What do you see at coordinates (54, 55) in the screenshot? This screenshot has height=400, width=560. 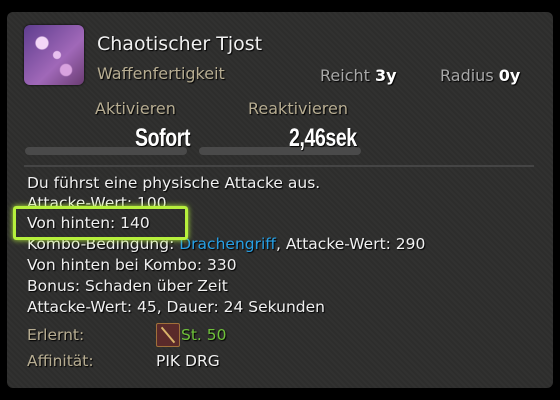 I see `action-icon` at bounding box center [54, 55].